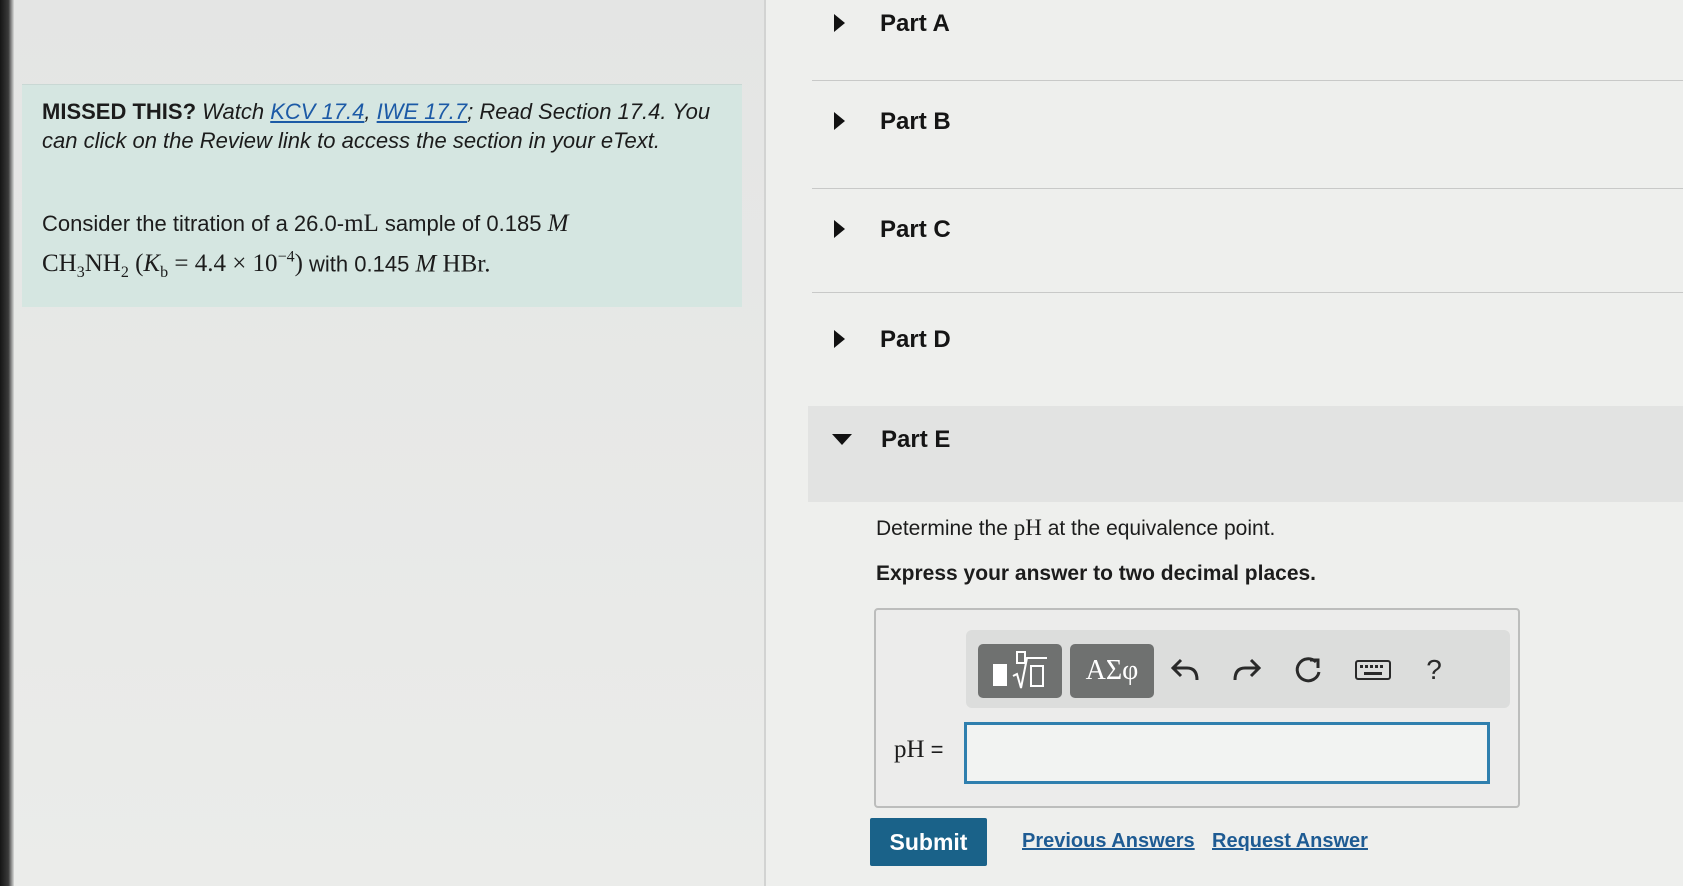  I want to click on templates-icon, so click(1020, 670).